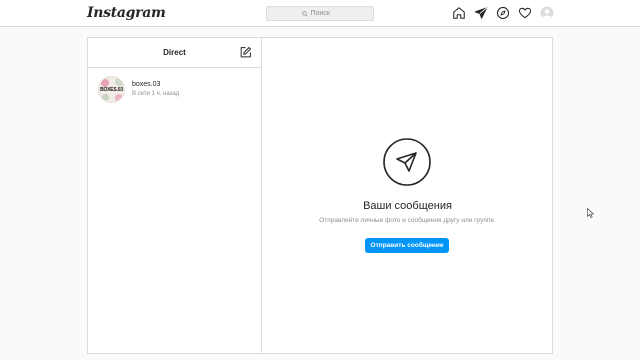  Describe the element at coordinates (481, 13) in the screenshot. I see `direct-icon` at that location.